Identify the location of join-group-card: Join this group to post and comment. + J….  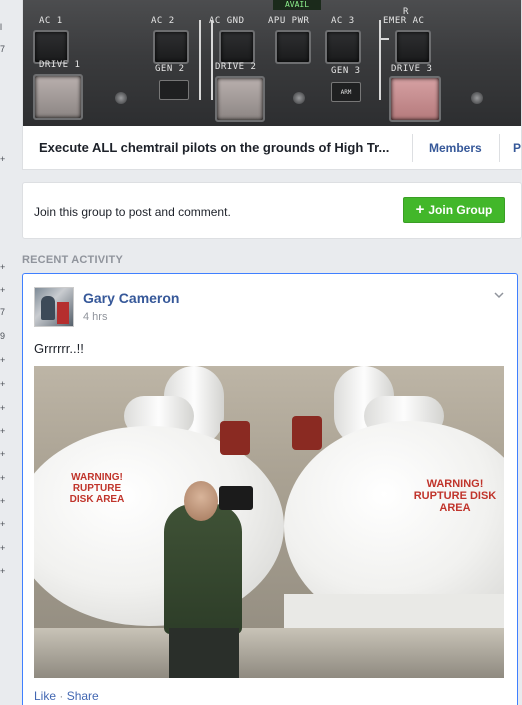
(272, 210).